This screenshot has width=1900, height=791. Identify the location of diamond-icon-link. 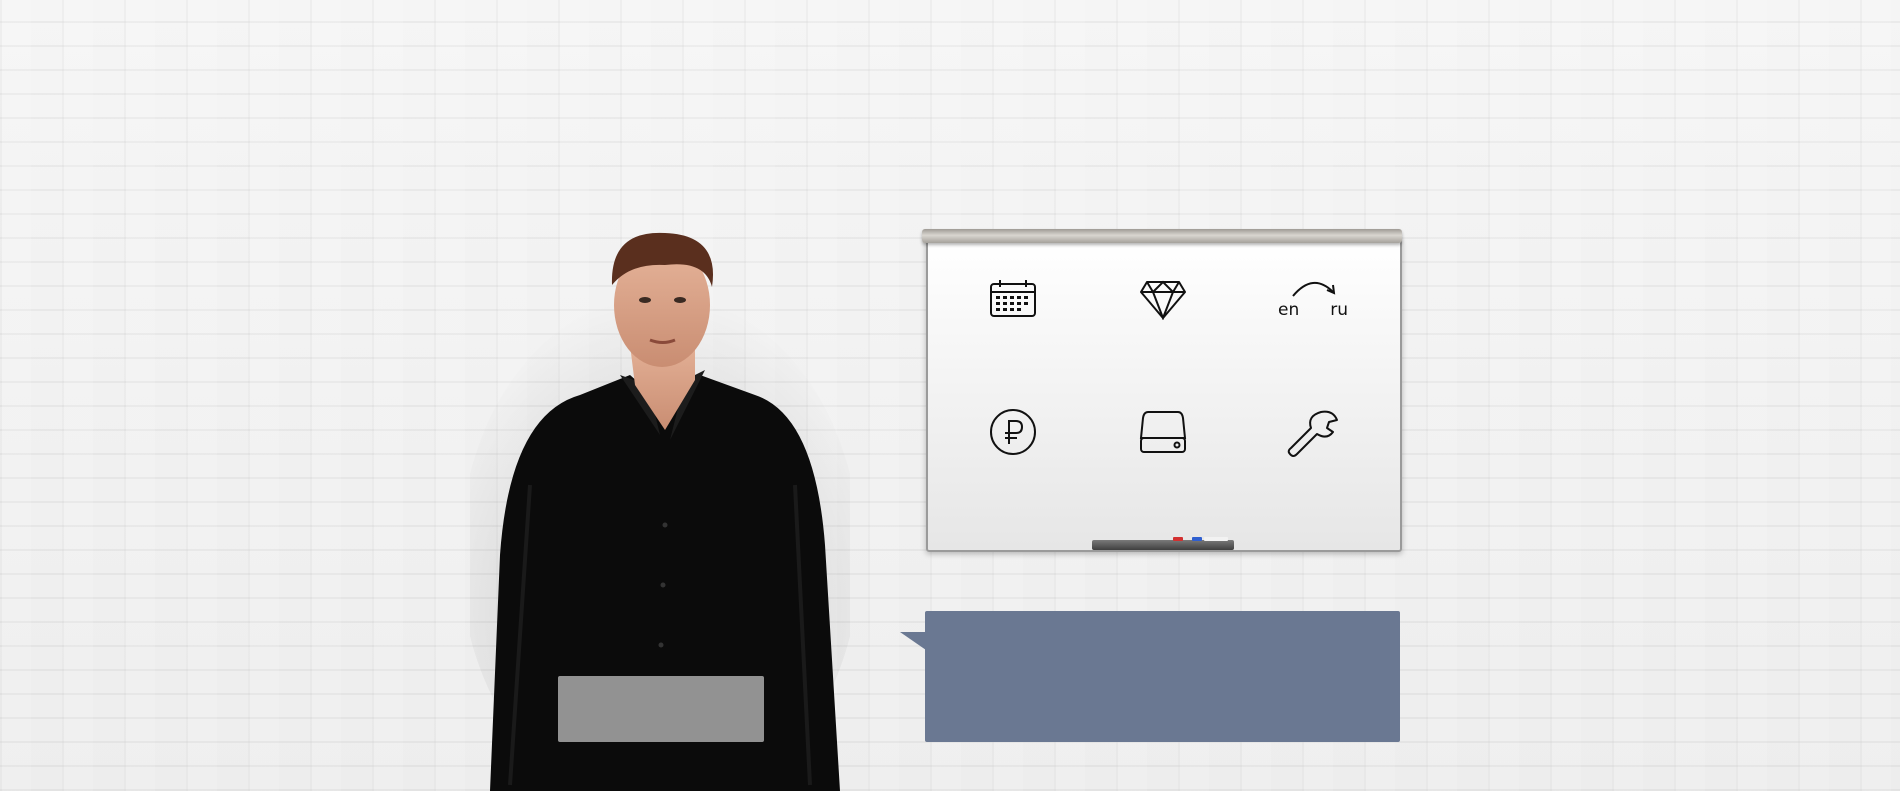
(1163, 323).